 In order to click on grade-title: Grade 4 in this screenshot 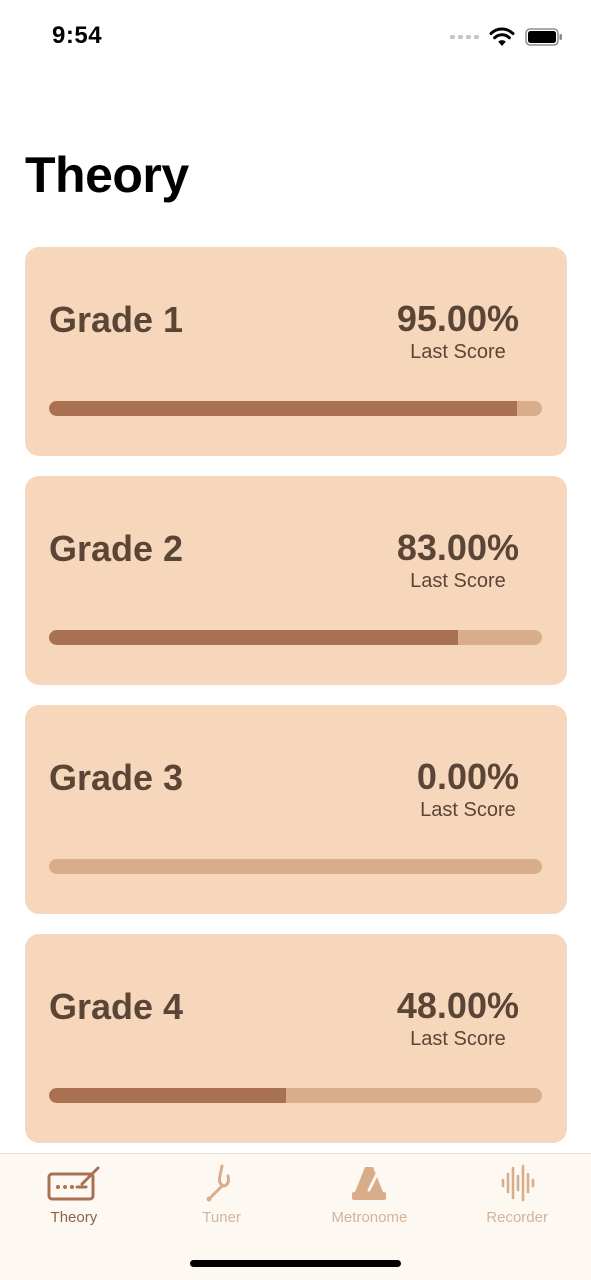, I will do `click(116, 1006)`.